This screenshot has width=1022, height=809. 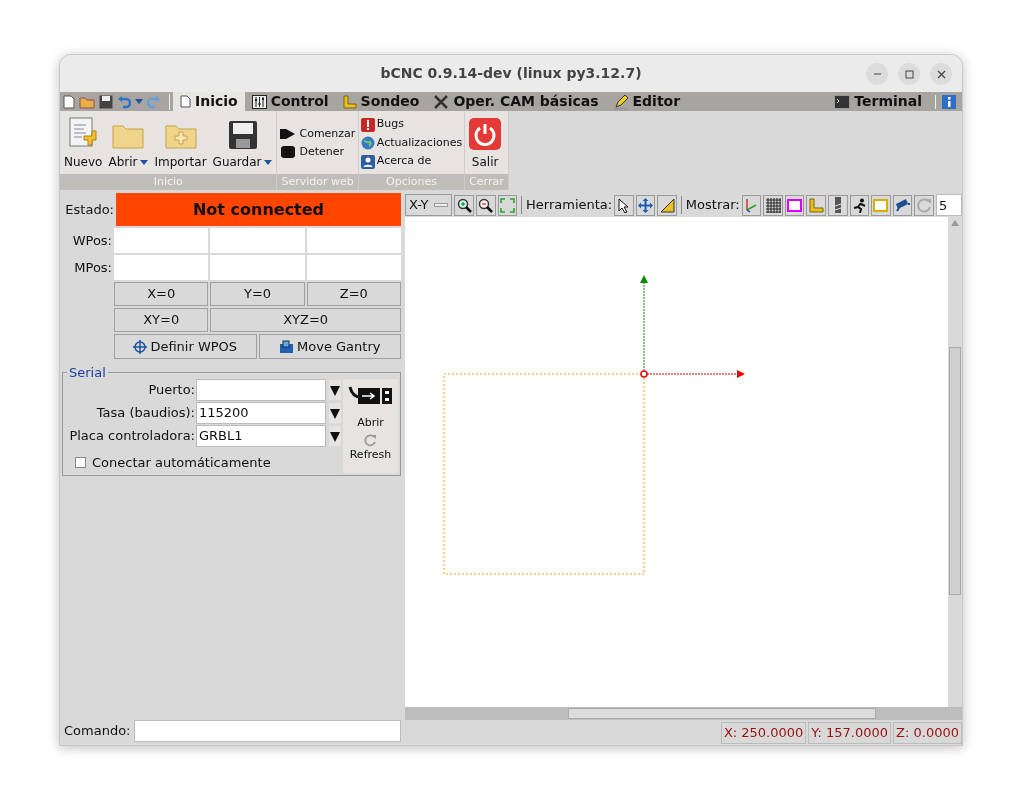 I want to click on action-button: Move Gantry, so click(x=329, y=346).